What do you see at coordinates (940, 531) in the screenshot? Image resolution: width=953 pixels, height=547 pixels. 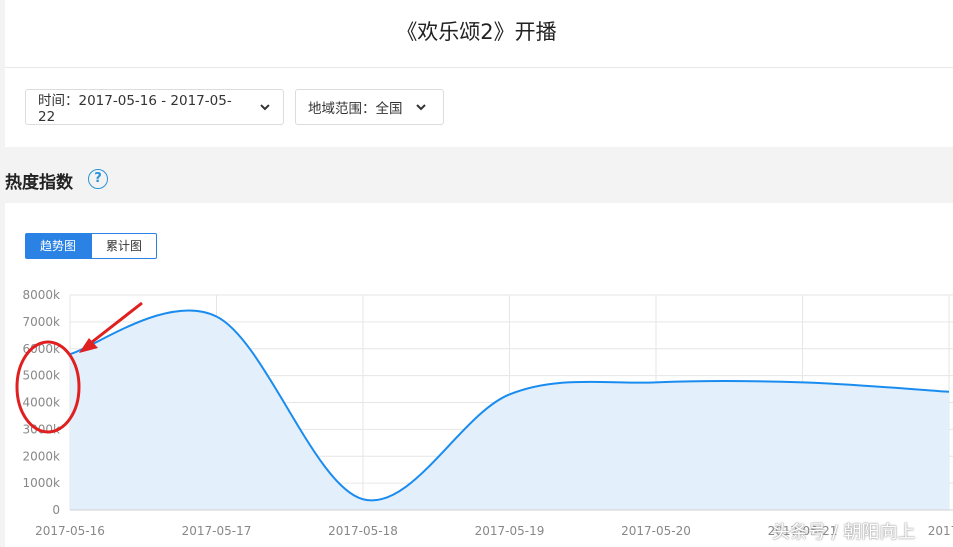 I see `x-tick-label: 2017-0` at bounding box center [940, 531].